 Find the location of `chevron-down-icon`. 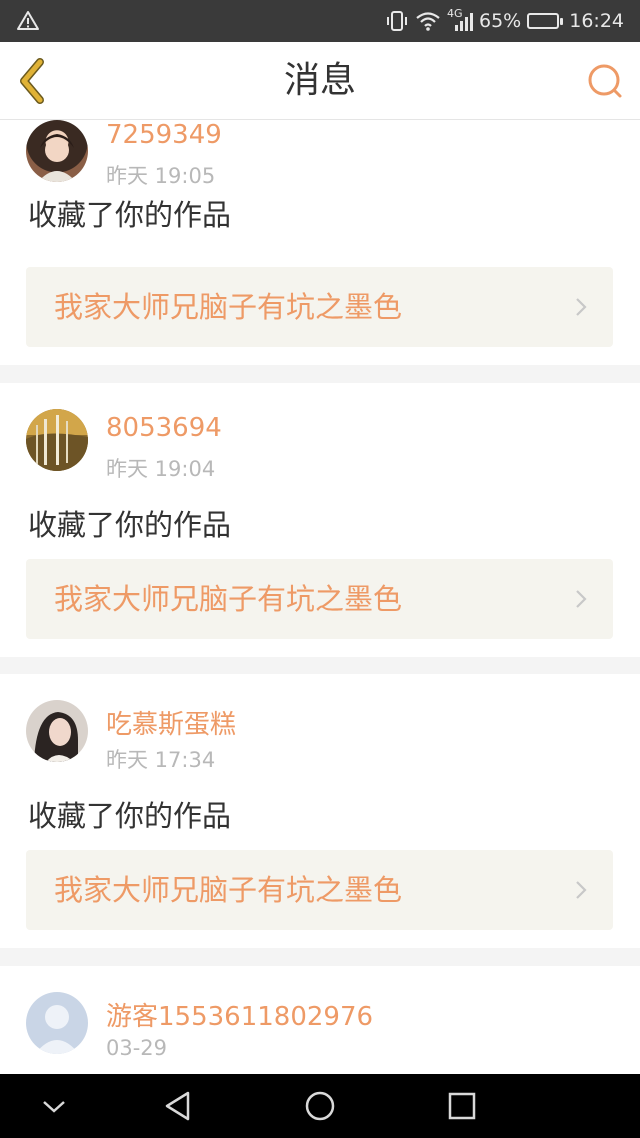

chevron-down-icon is located at coordinates (54, 1107).